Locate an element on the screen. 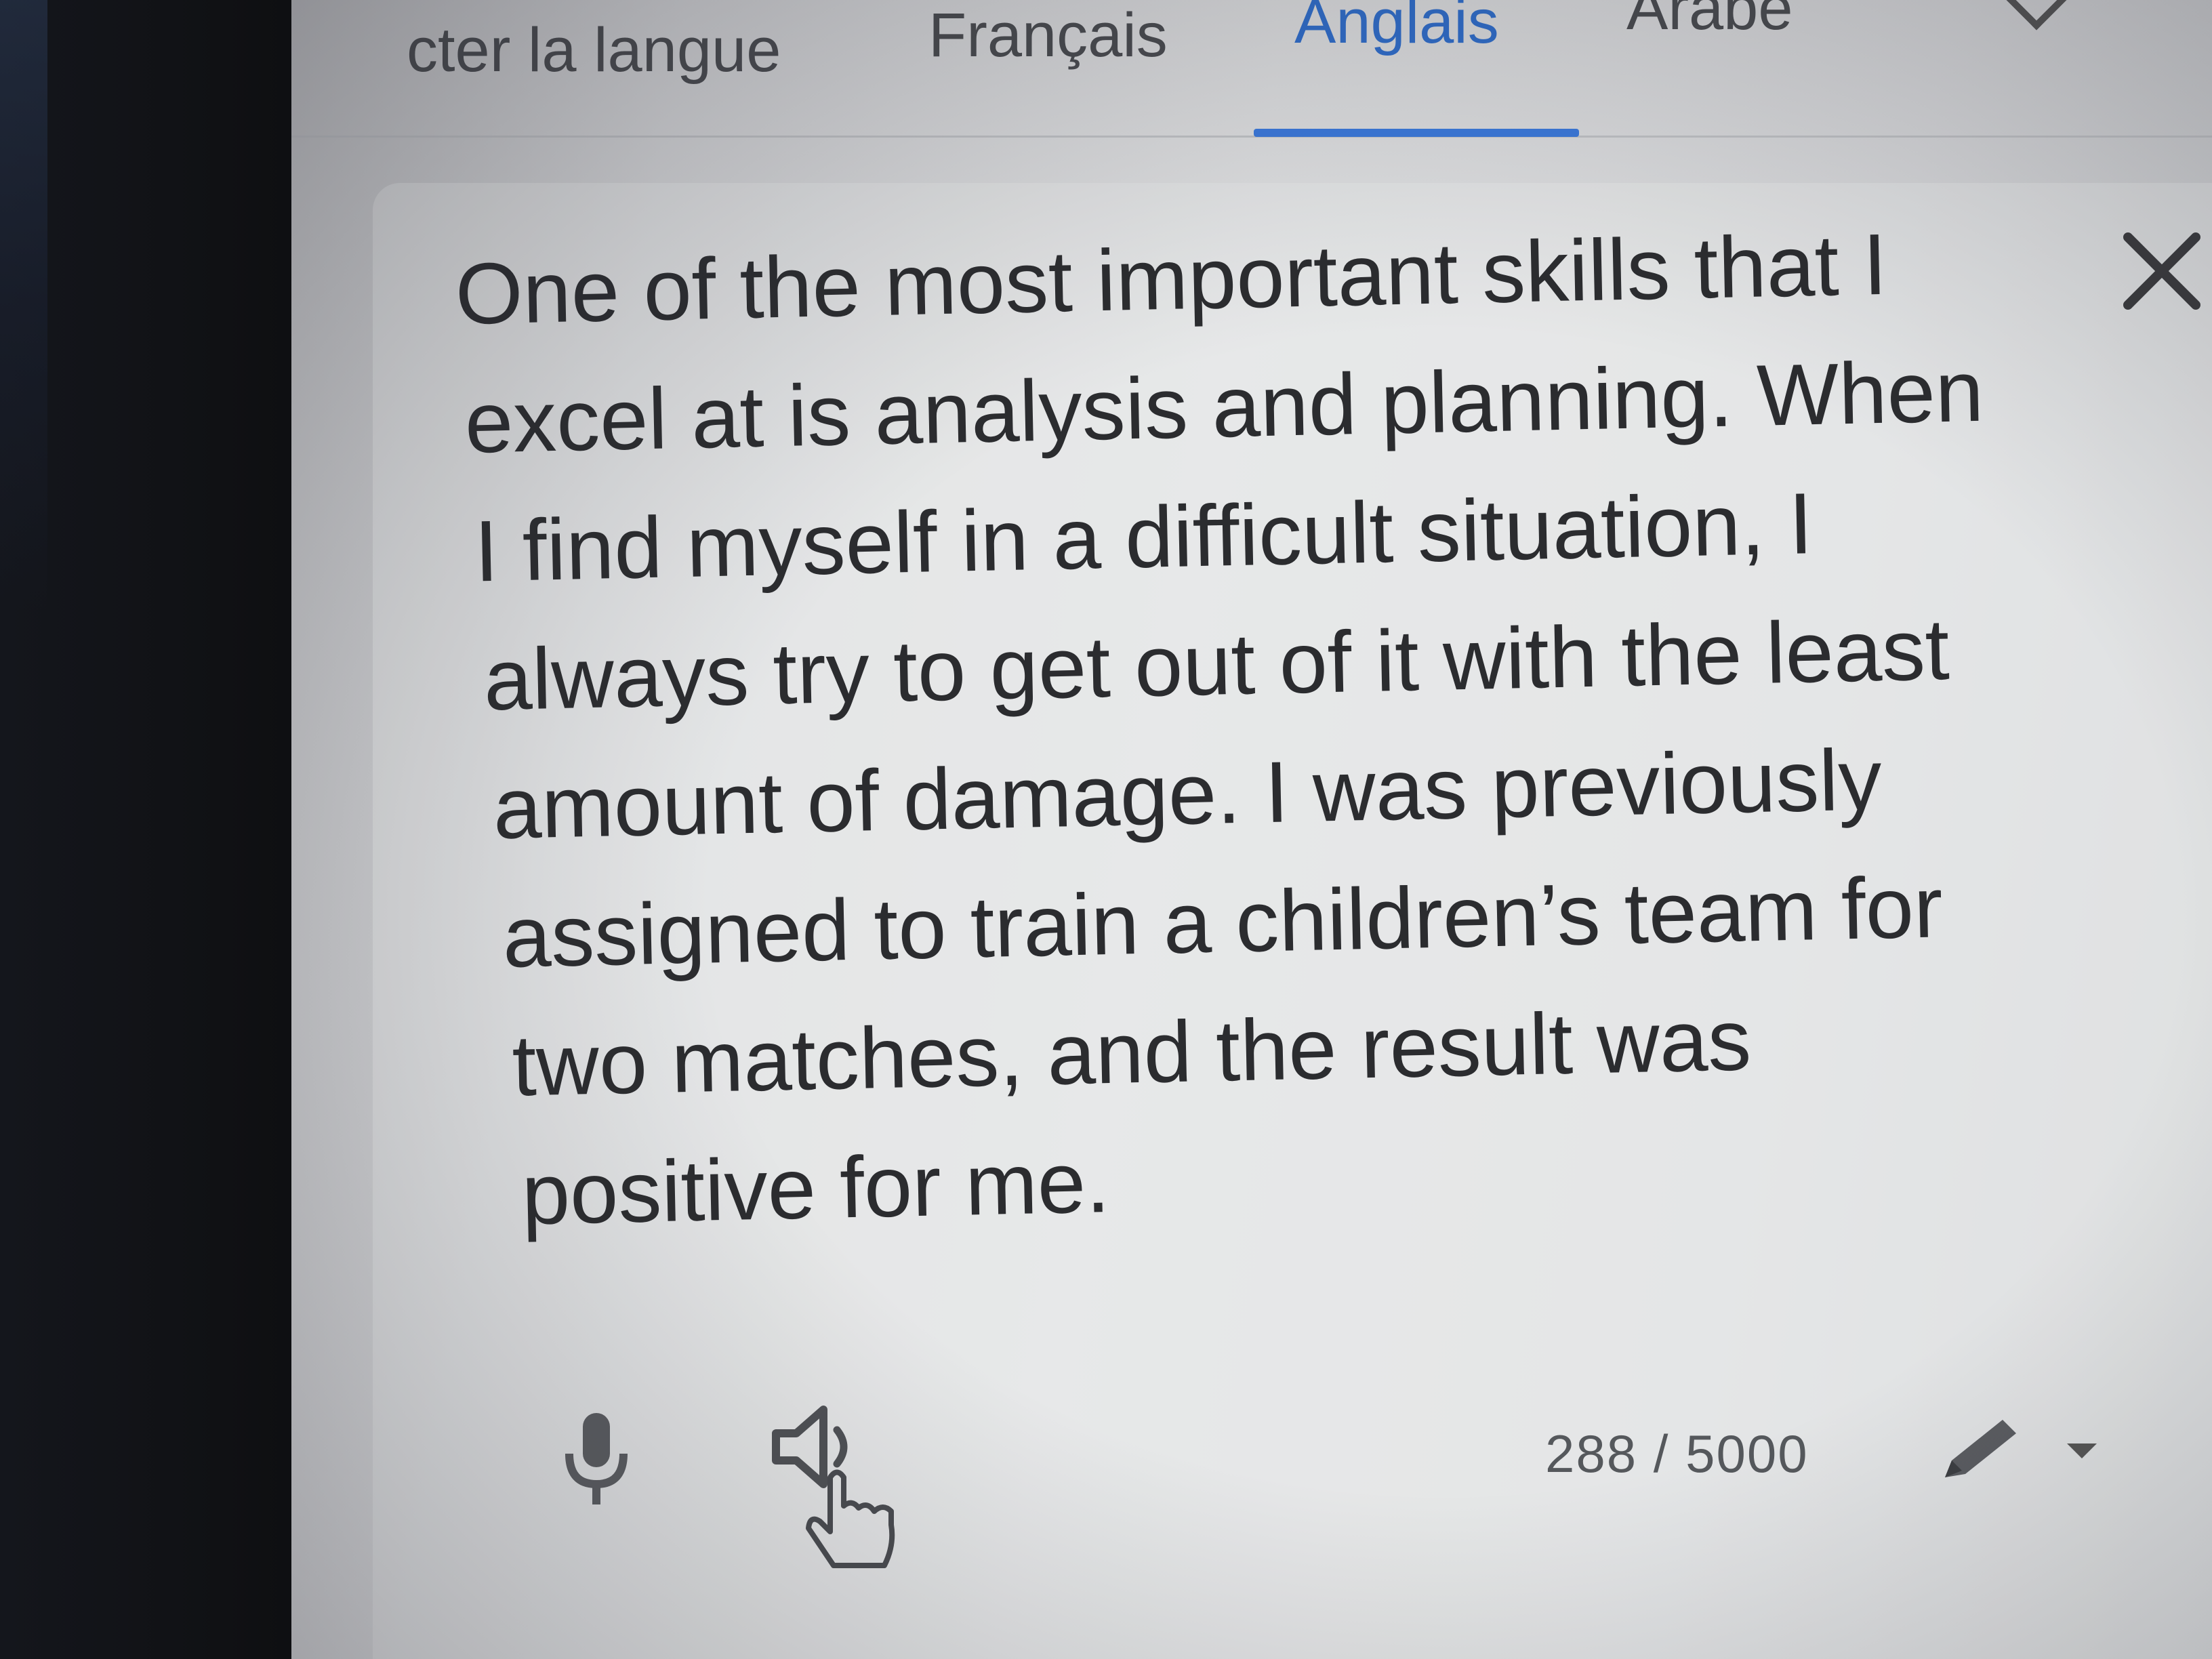 This screenshot has height=1659, width=2212. caret-down-icon is located at coordinates (2082, 1450).